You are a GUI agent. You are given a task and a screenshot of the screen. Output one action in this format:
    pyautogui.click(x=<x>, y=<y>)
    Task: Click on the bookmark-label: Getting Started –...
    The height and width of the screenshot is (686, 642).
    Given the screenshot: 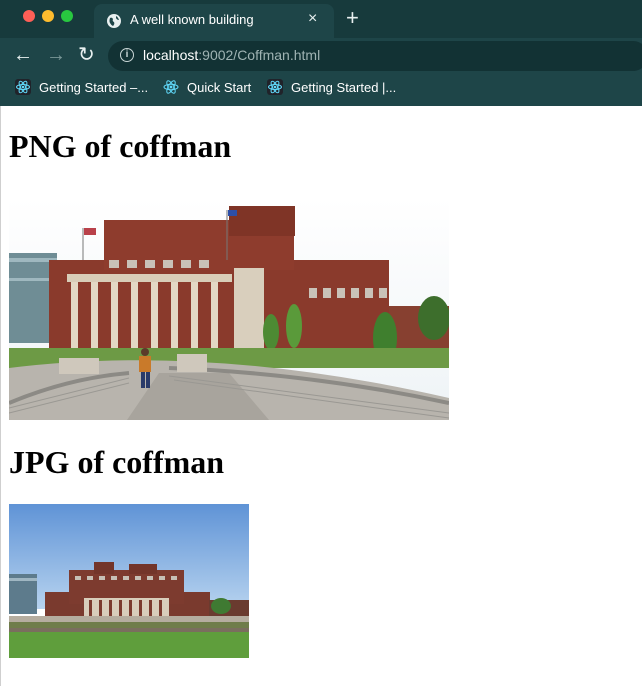 What is the action you would take?
    pyautogui.click(x=94, y=87)
    